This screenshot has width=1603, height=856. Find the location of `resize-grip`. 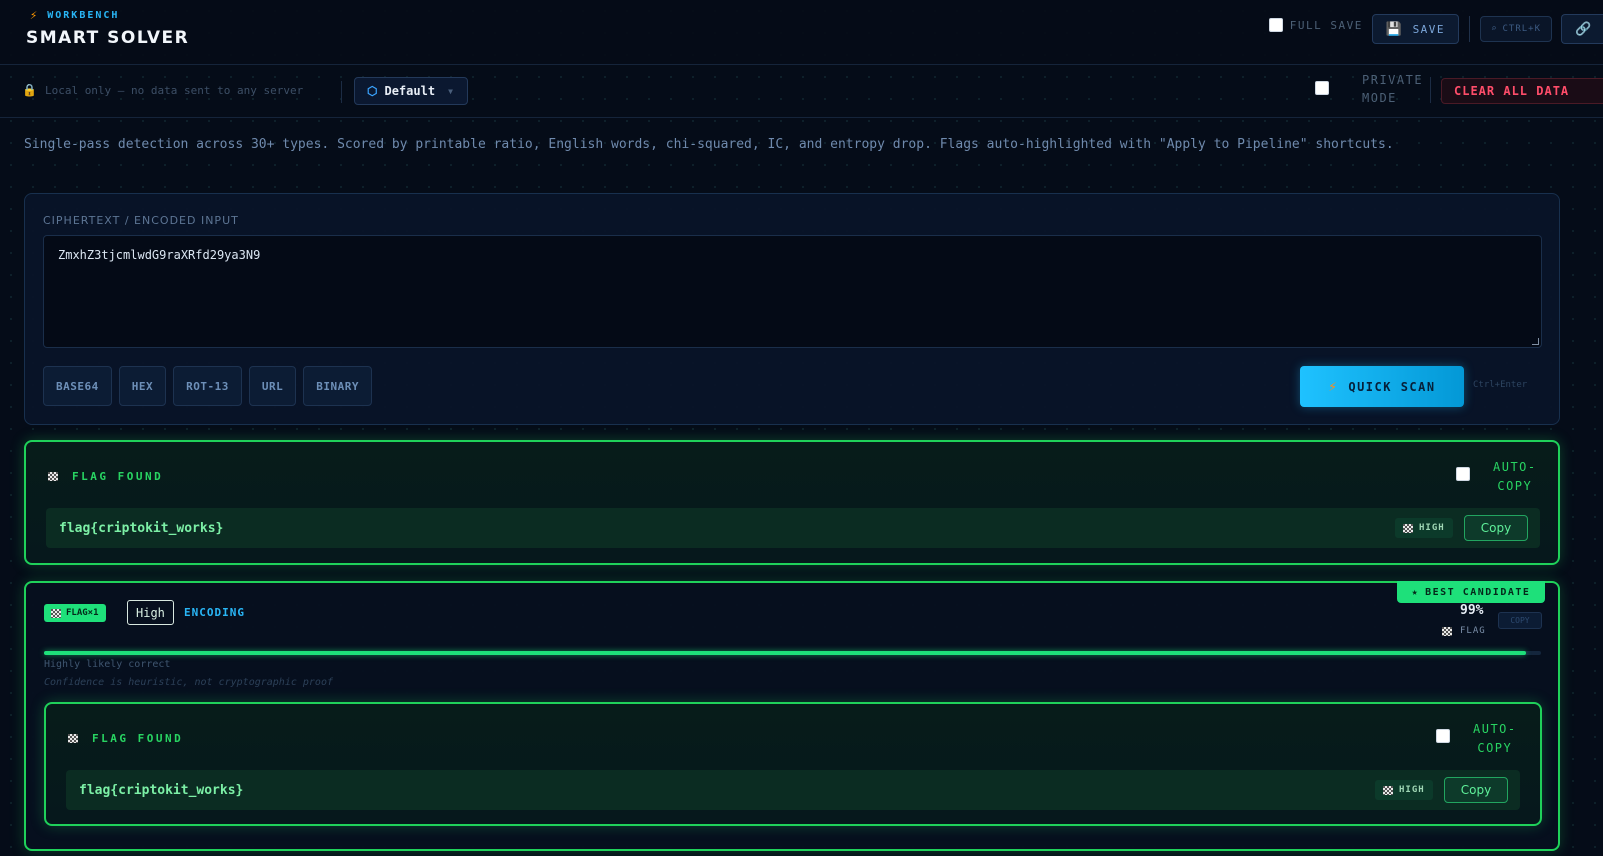

resize-grip is located at coordinates (1535, 341).